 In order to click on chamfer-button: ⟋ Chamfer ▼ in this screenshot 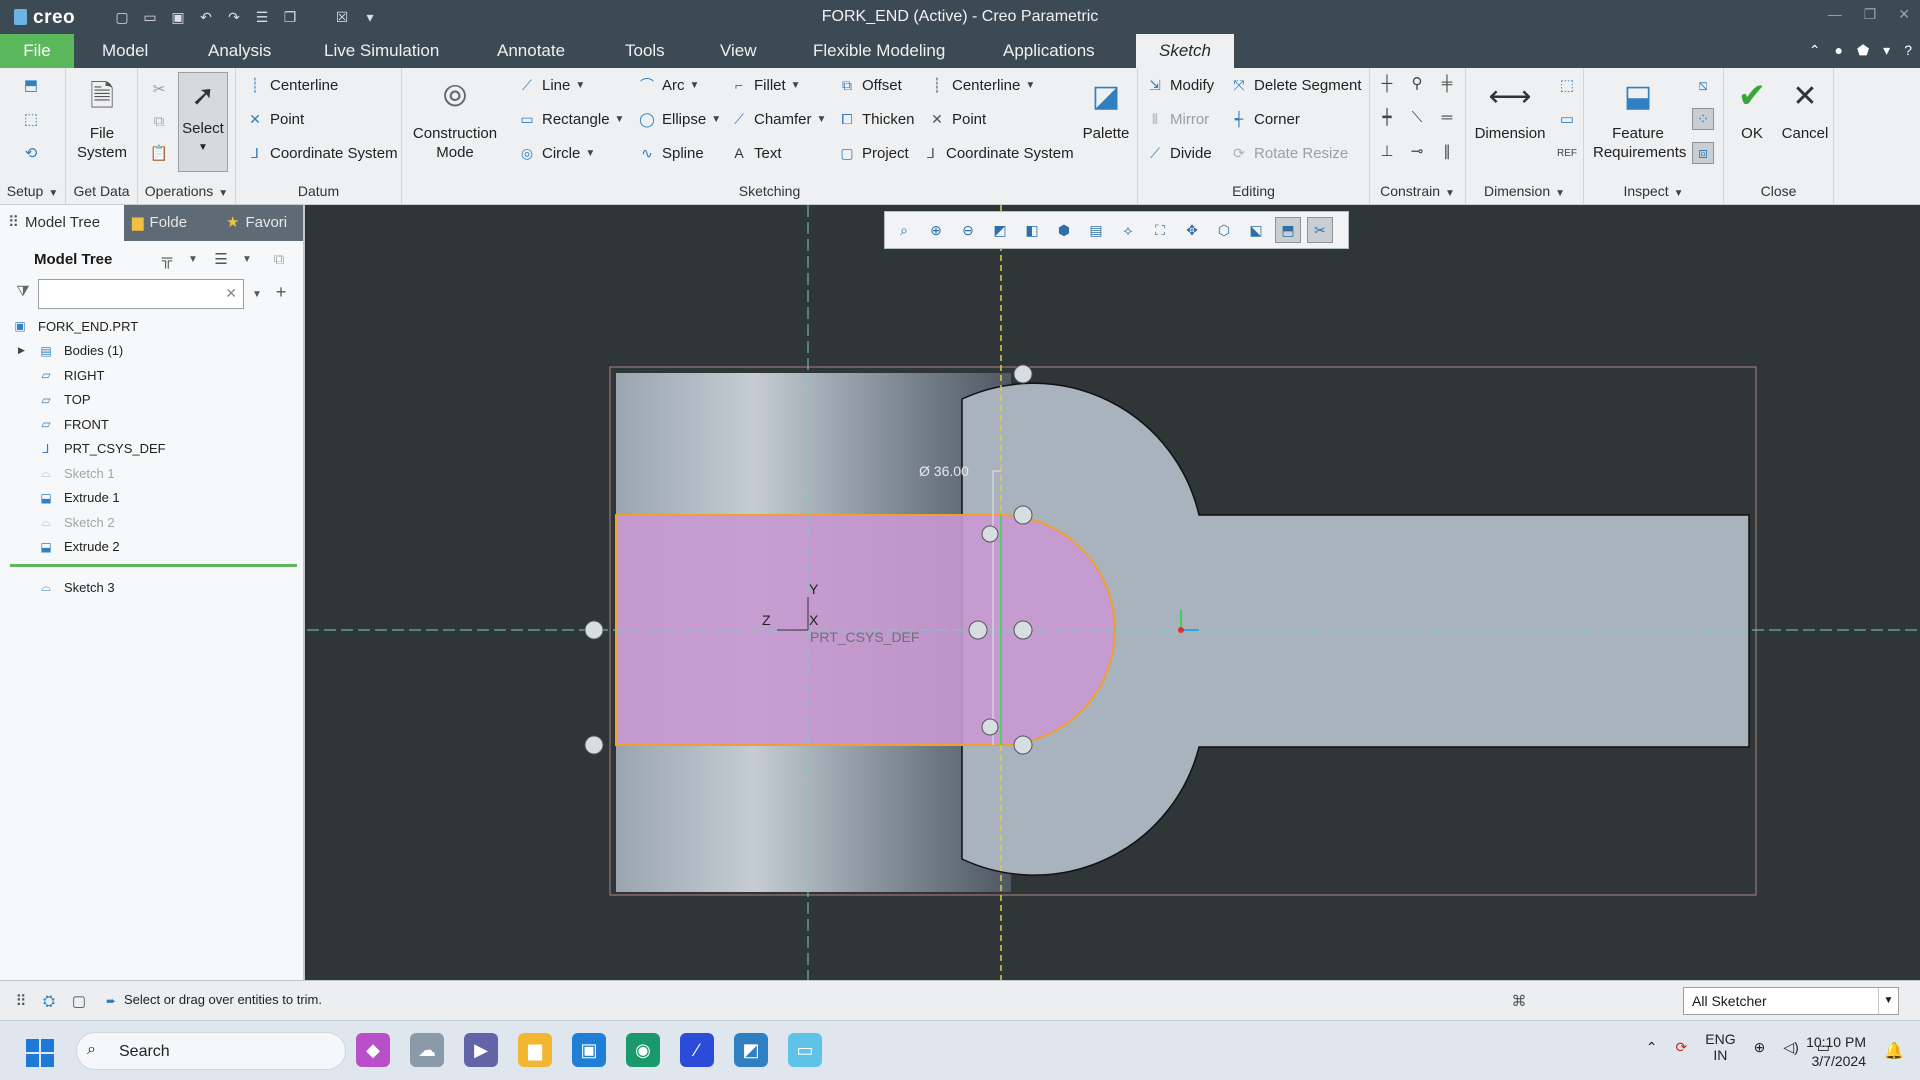, I will do `click(778, 119)`.